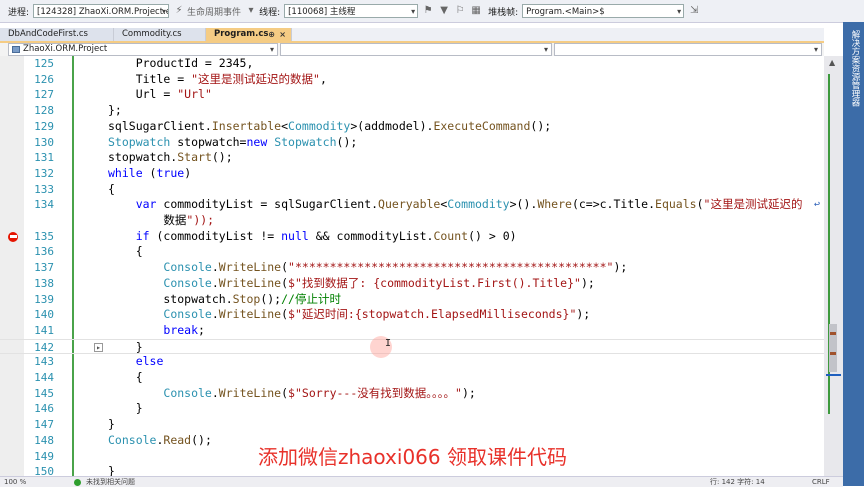 Image resolution: width=864 pixels, height=487 pixels. I want to click on line-number: 132, so click(44, 173).